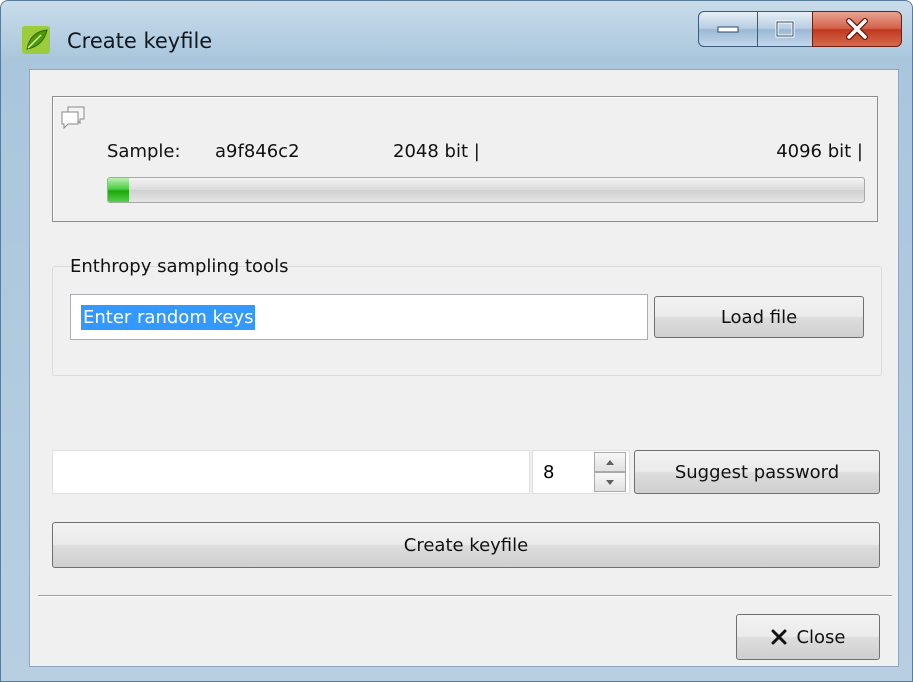 This screenshot has height=682, width=913. Describe the element at coordinates (759, 317) in the screenshot. I see `load-file-button: Load file` at that location.